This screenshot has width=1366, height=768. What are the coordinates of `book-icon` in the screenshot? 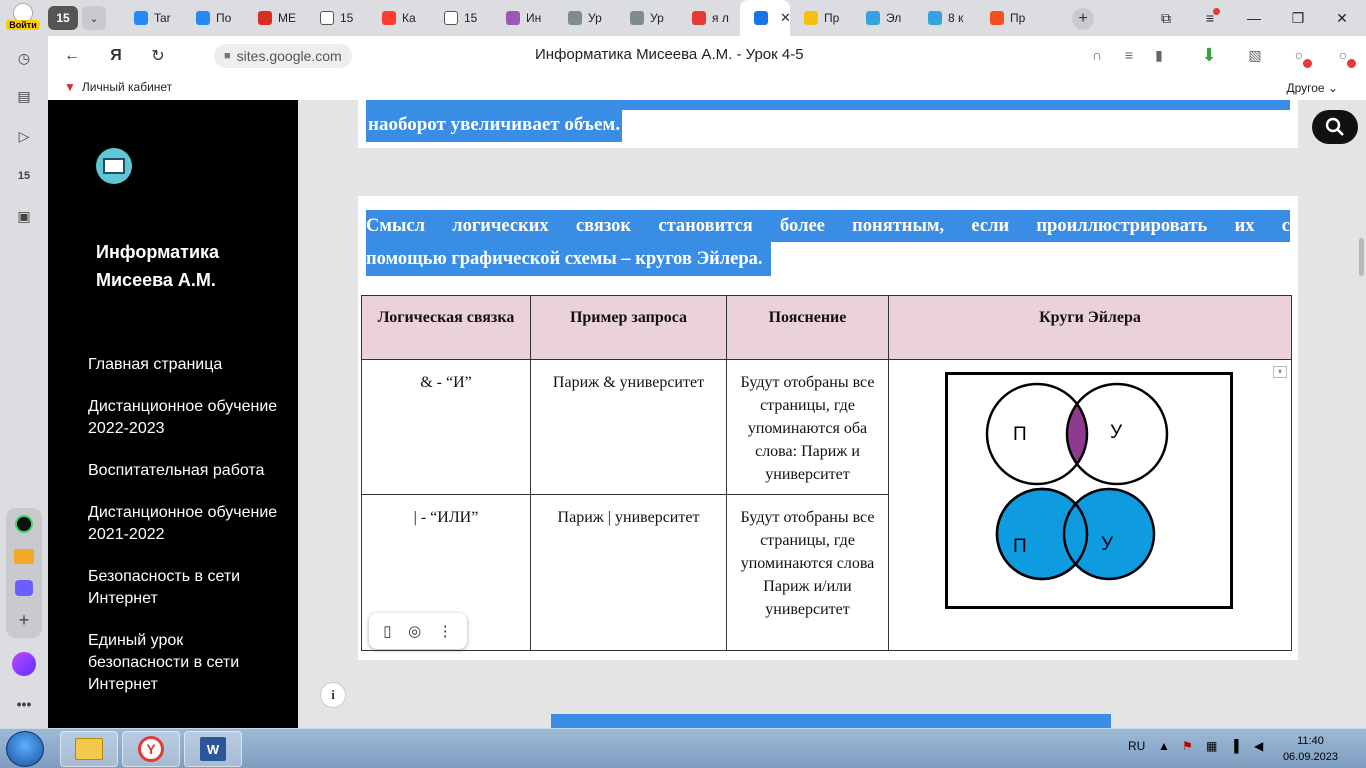 It's located at (265, 18).